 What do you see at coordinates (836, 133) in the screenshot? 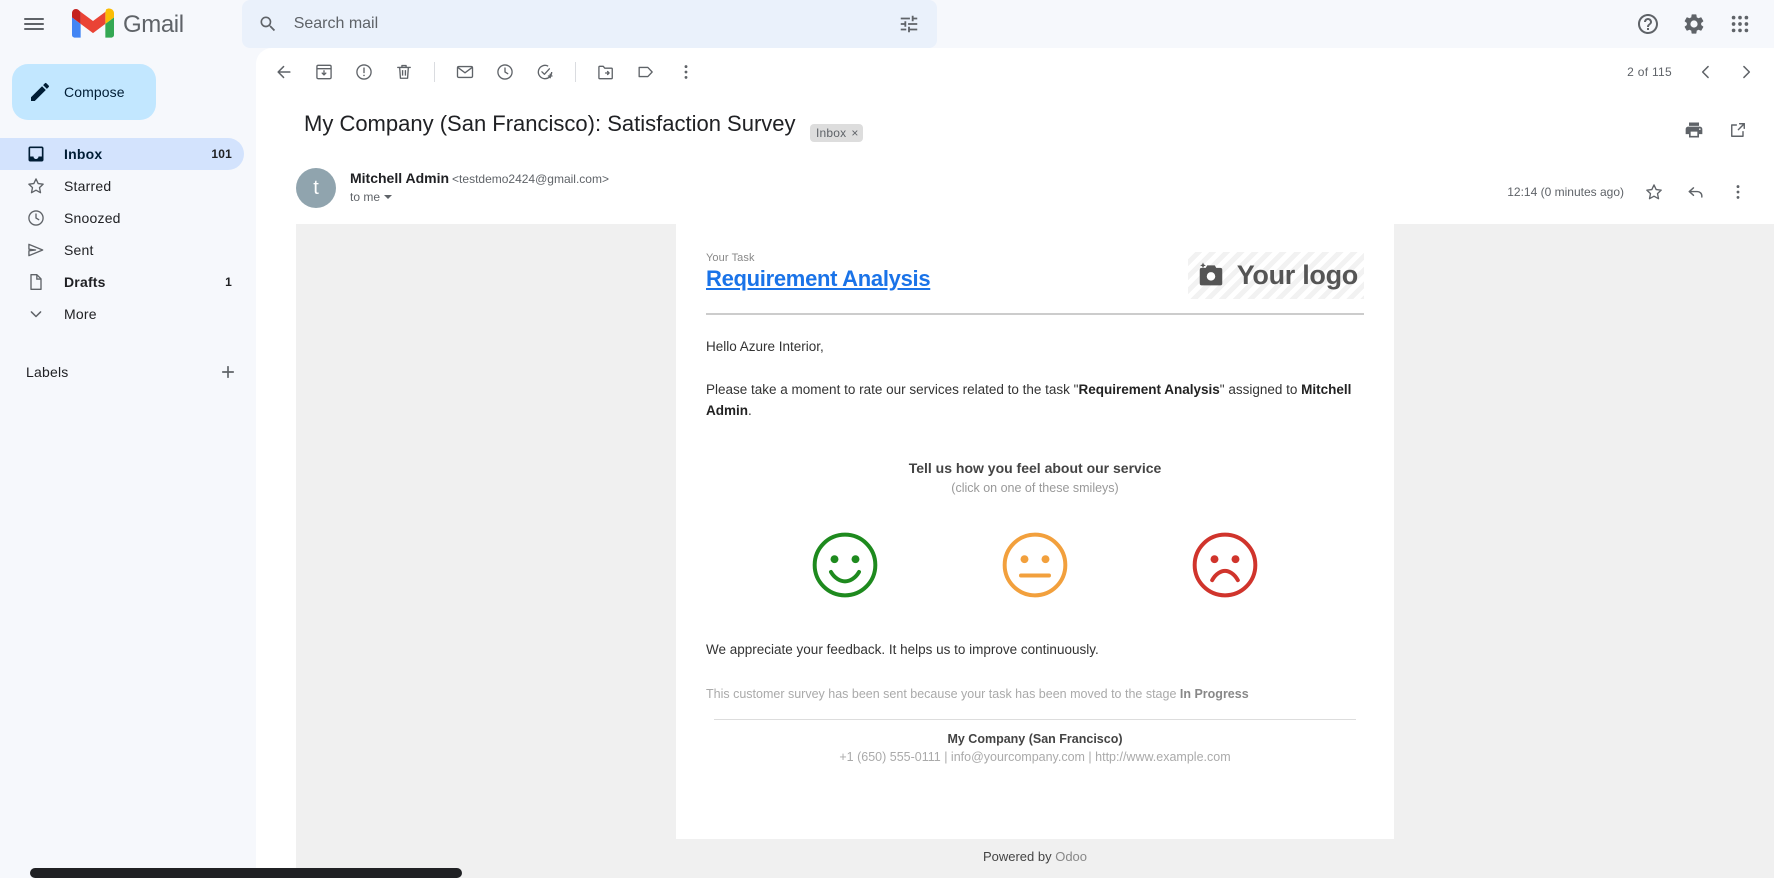
I see `status-badge: Inbox ×` at bounding box center [836, 133].